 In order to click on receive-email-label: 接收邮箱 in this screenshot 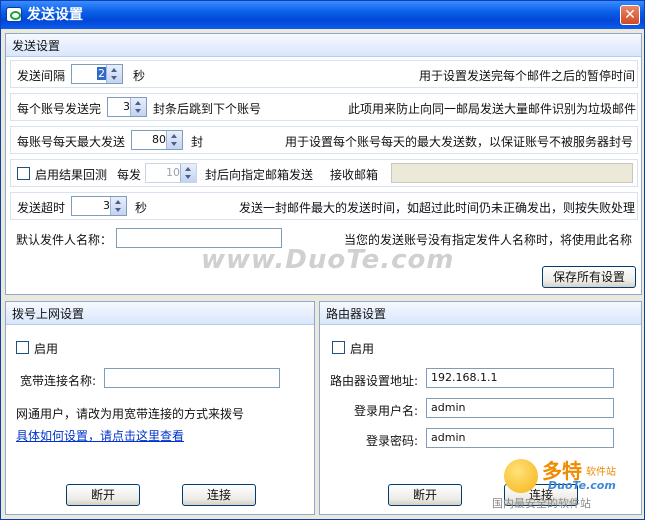, I will do `click(354, 175)`.